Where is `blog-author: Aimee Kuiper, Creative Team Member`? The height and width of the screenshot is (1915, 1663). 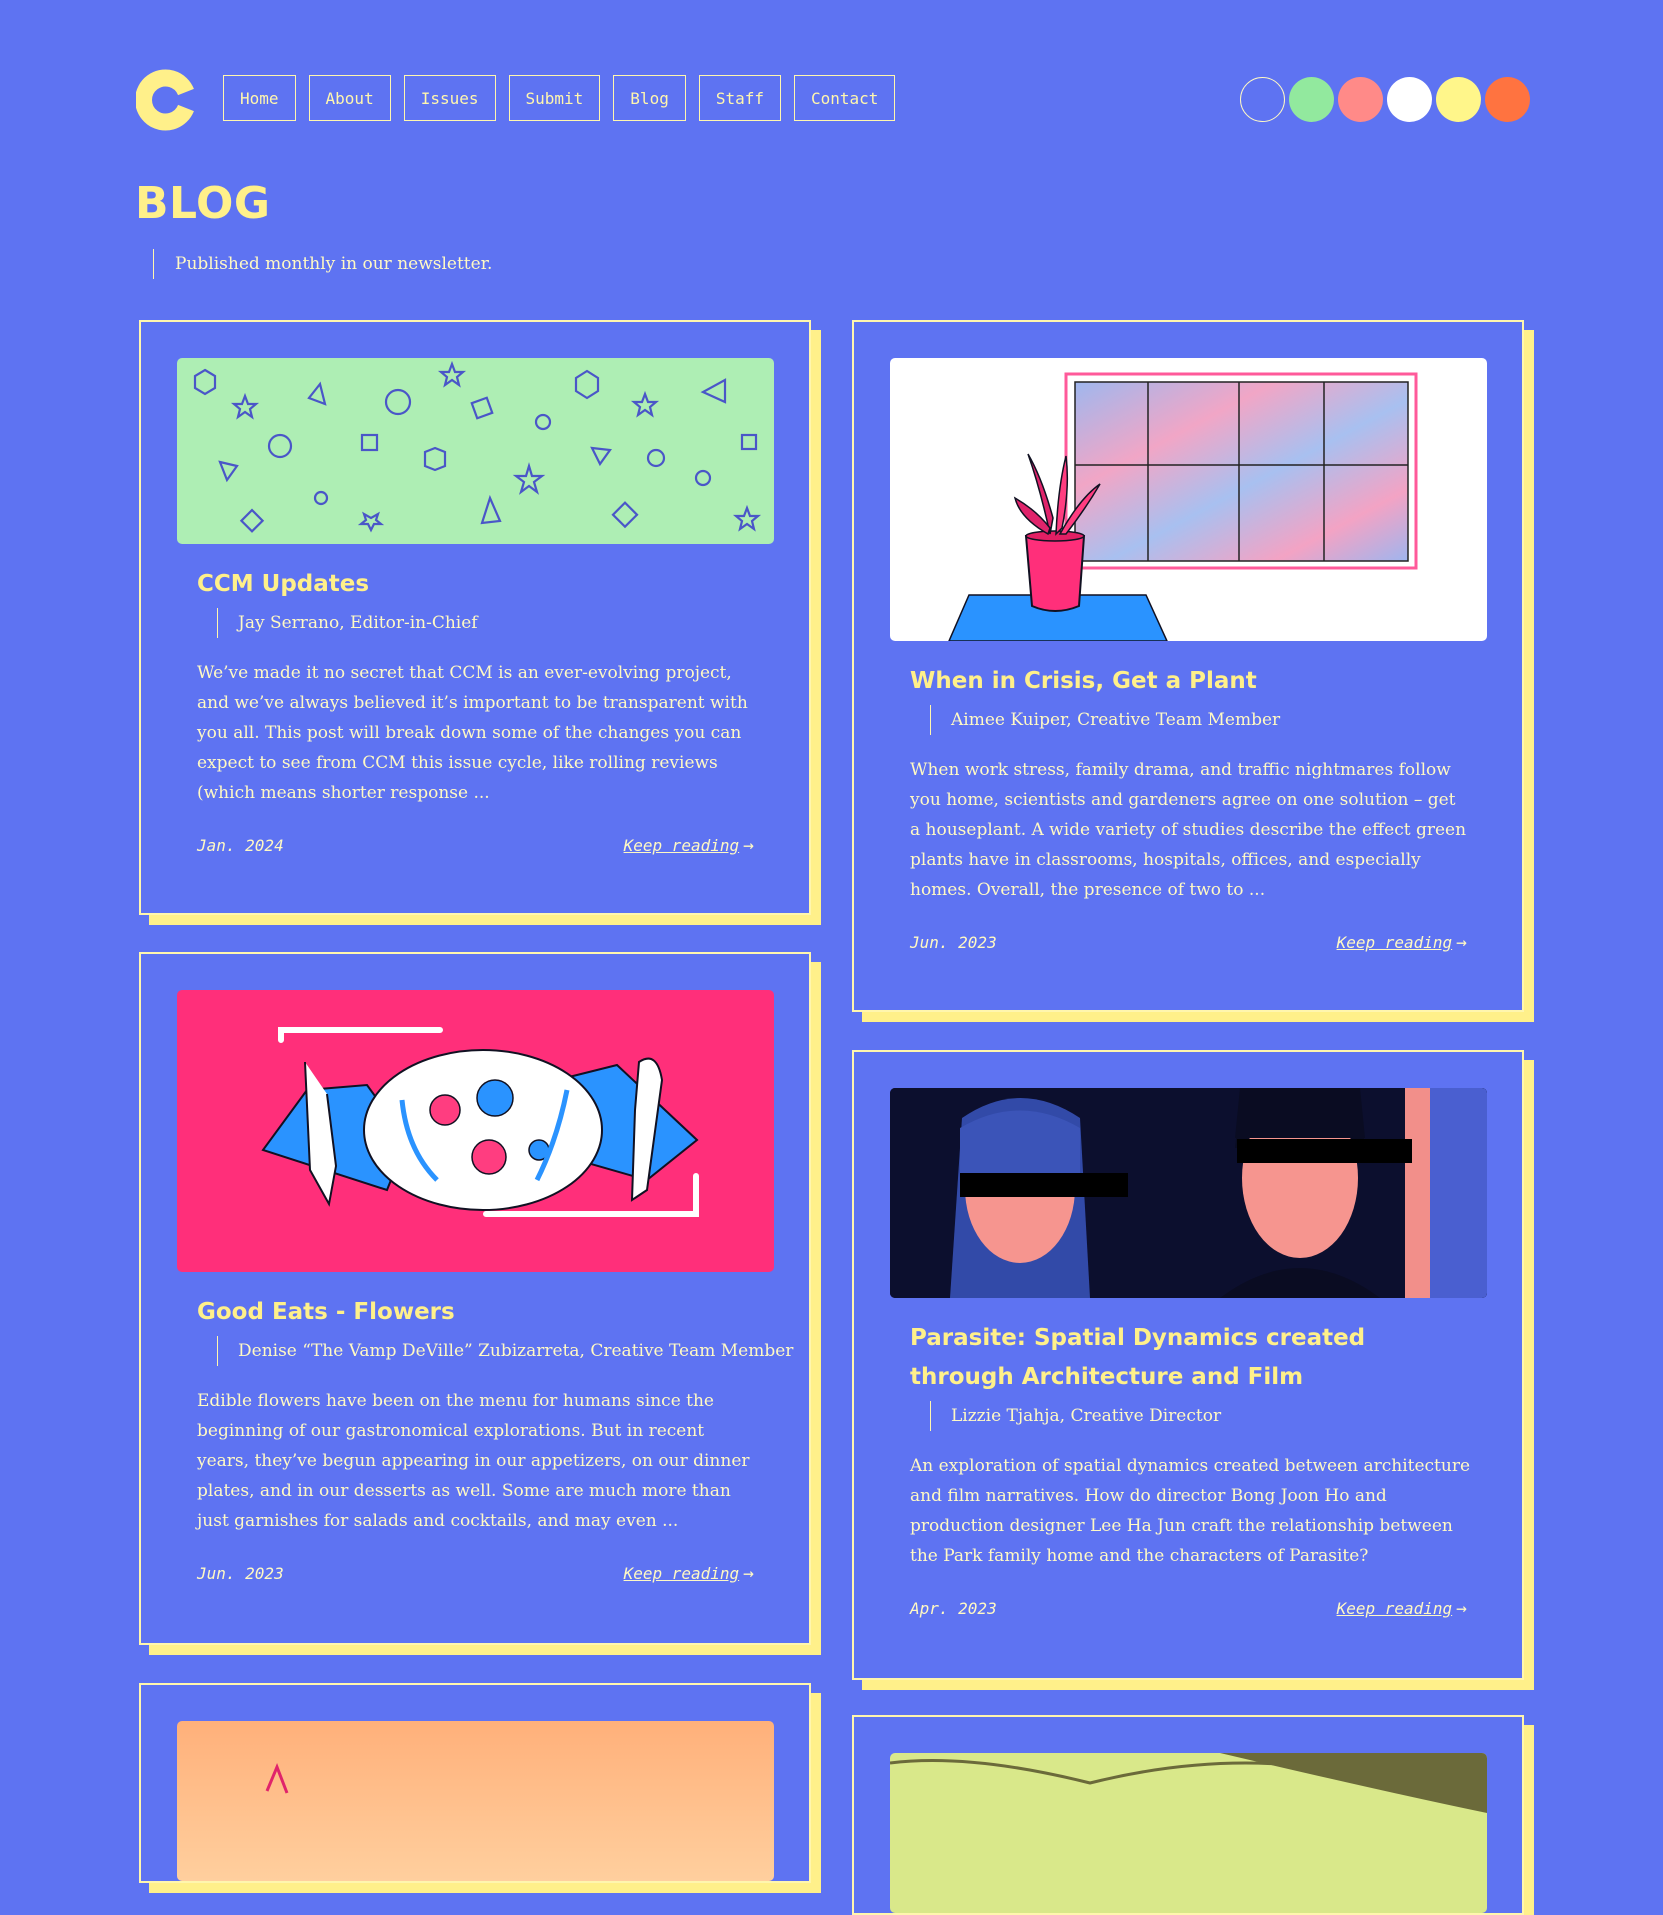
blog-author: Aimee Kuiper, Creative Team Member is located at coordinates (1105, 720).